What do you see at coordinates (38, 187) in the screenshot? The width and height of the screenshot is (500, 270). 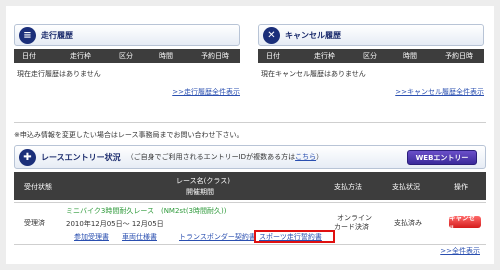 I see `column-status: 受付状態` at bounding box center [38, 187].